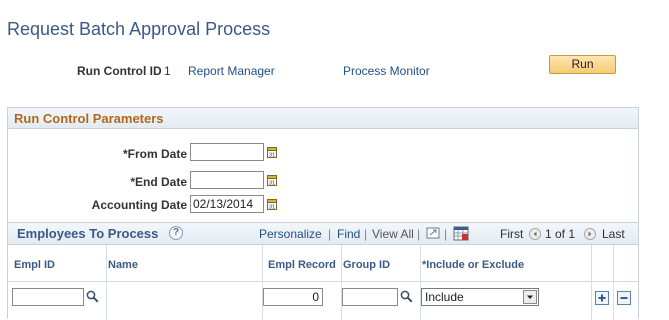  Describe the element at coordinates (119, 71) in the screenshot. I see `run-control-id-label: Run Control ID` at that location.